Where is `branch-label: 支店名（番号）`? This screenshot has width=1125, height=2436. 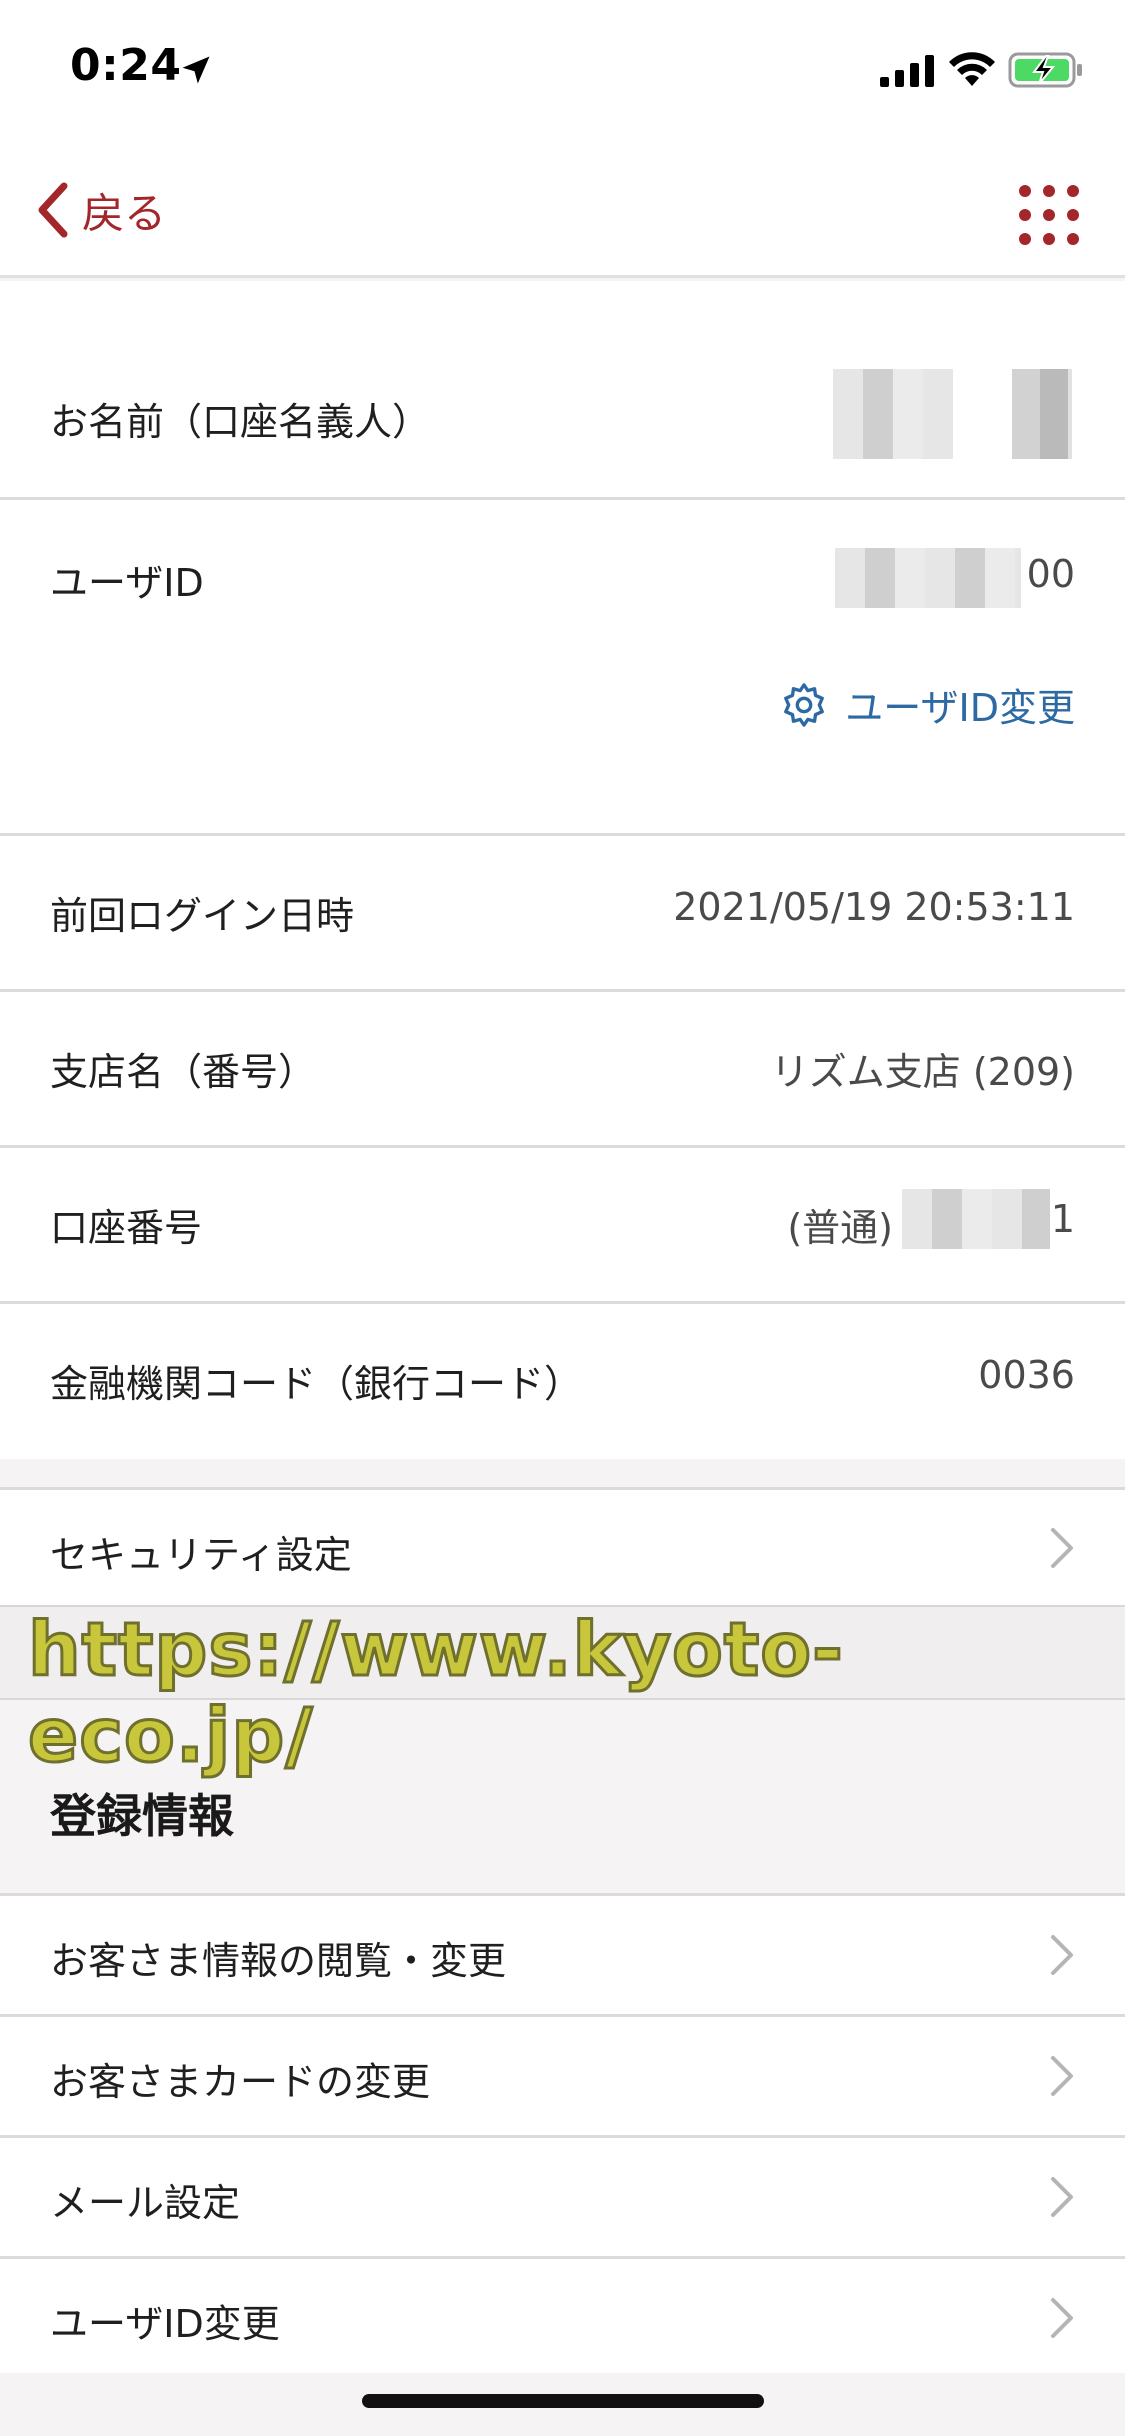 branch-label: 支店名（番号） is located at coordinates (183, 1072).